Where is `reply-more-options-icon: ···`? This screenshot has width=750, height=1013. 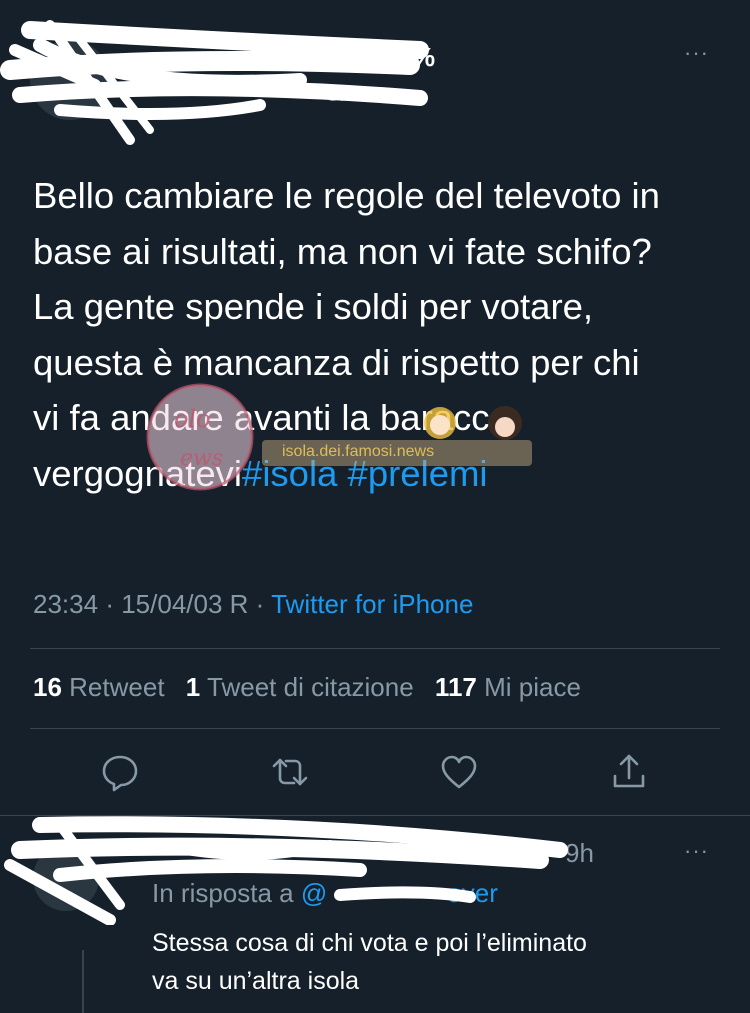
reply-more-options-icon: ··· is located at coordinates (696, 851).